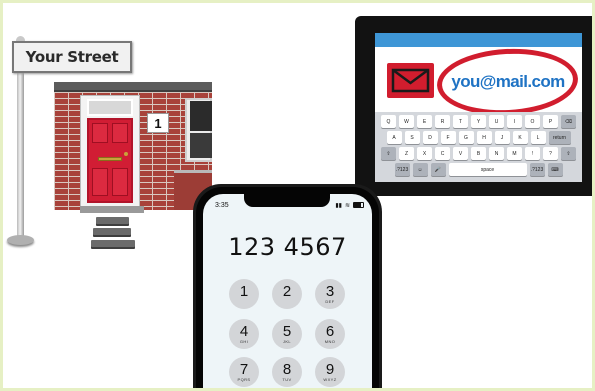 The height and width of the screenshot is (391, 595). What do you see at coordinates (112, 209) in the screenshot?
I see `door-step` at bounding box center [112, 209].